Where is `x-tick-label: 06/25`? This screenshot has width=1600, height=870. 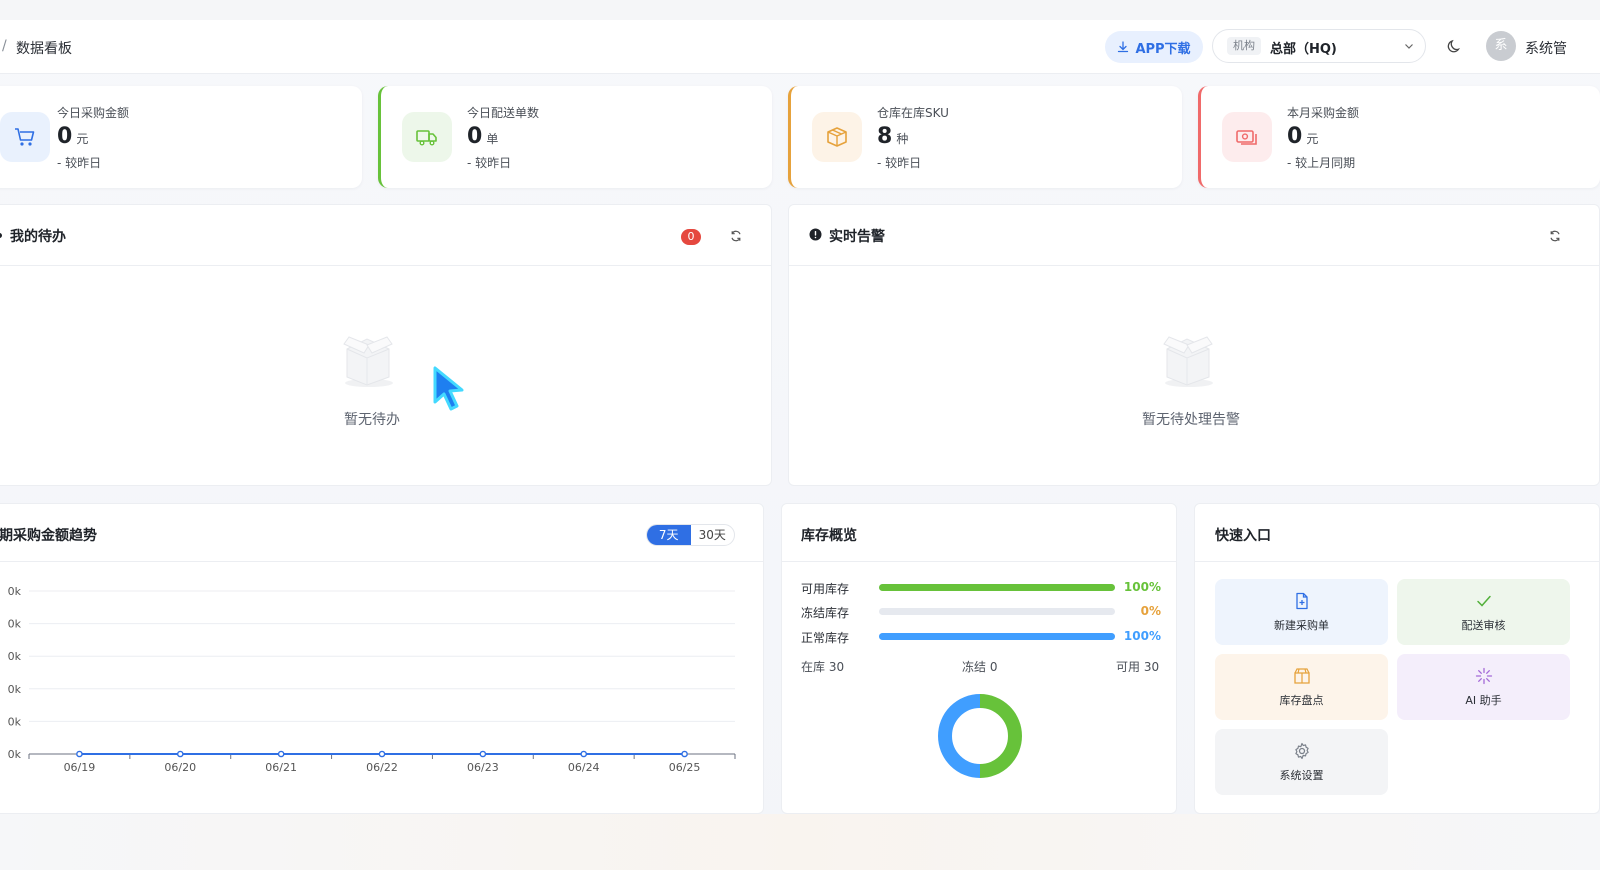 x-tick-label: 06/25 is located at coordinates (685, 767).